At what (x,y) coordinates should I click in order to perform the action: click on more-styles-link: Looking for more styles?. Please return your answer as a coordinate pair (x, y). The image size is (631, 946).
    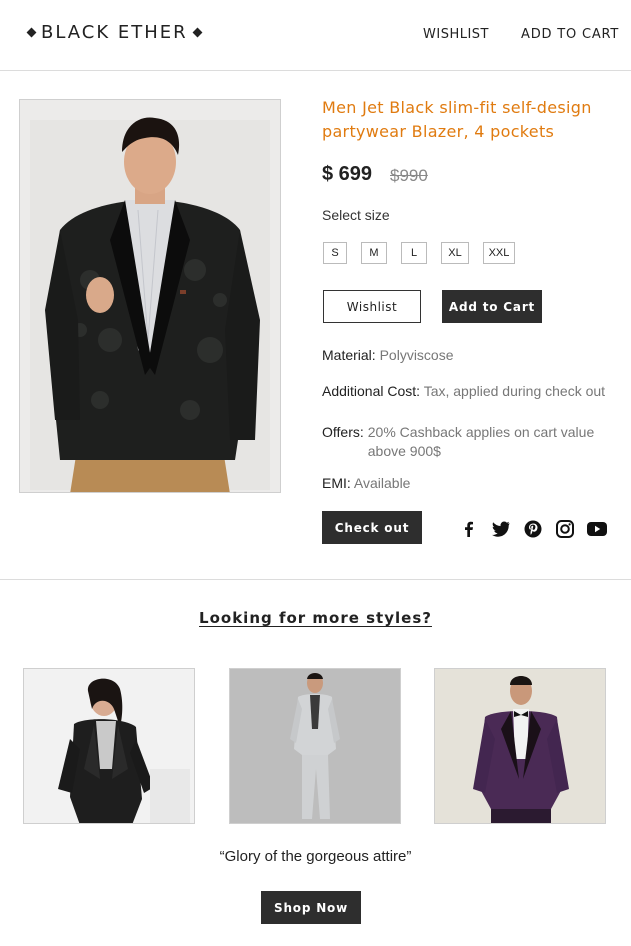
    Looking at the image, I should click on (315, 618).